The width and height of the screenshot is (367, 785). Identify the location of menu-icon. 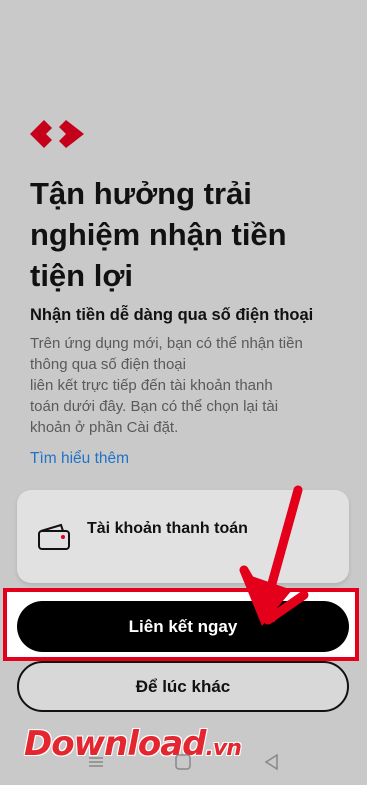
(96, 762).